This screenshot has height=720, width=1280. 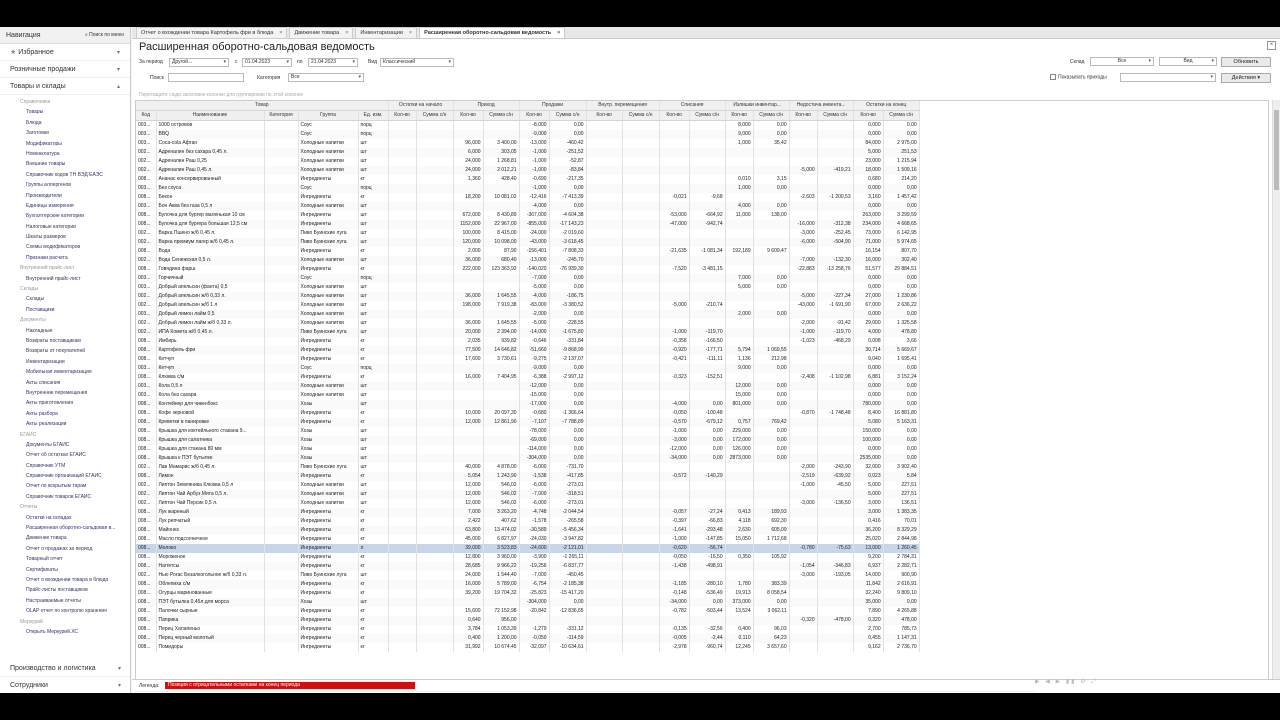 I want to click on nav-item: Налоговые категории, so click(x=65, y=227).